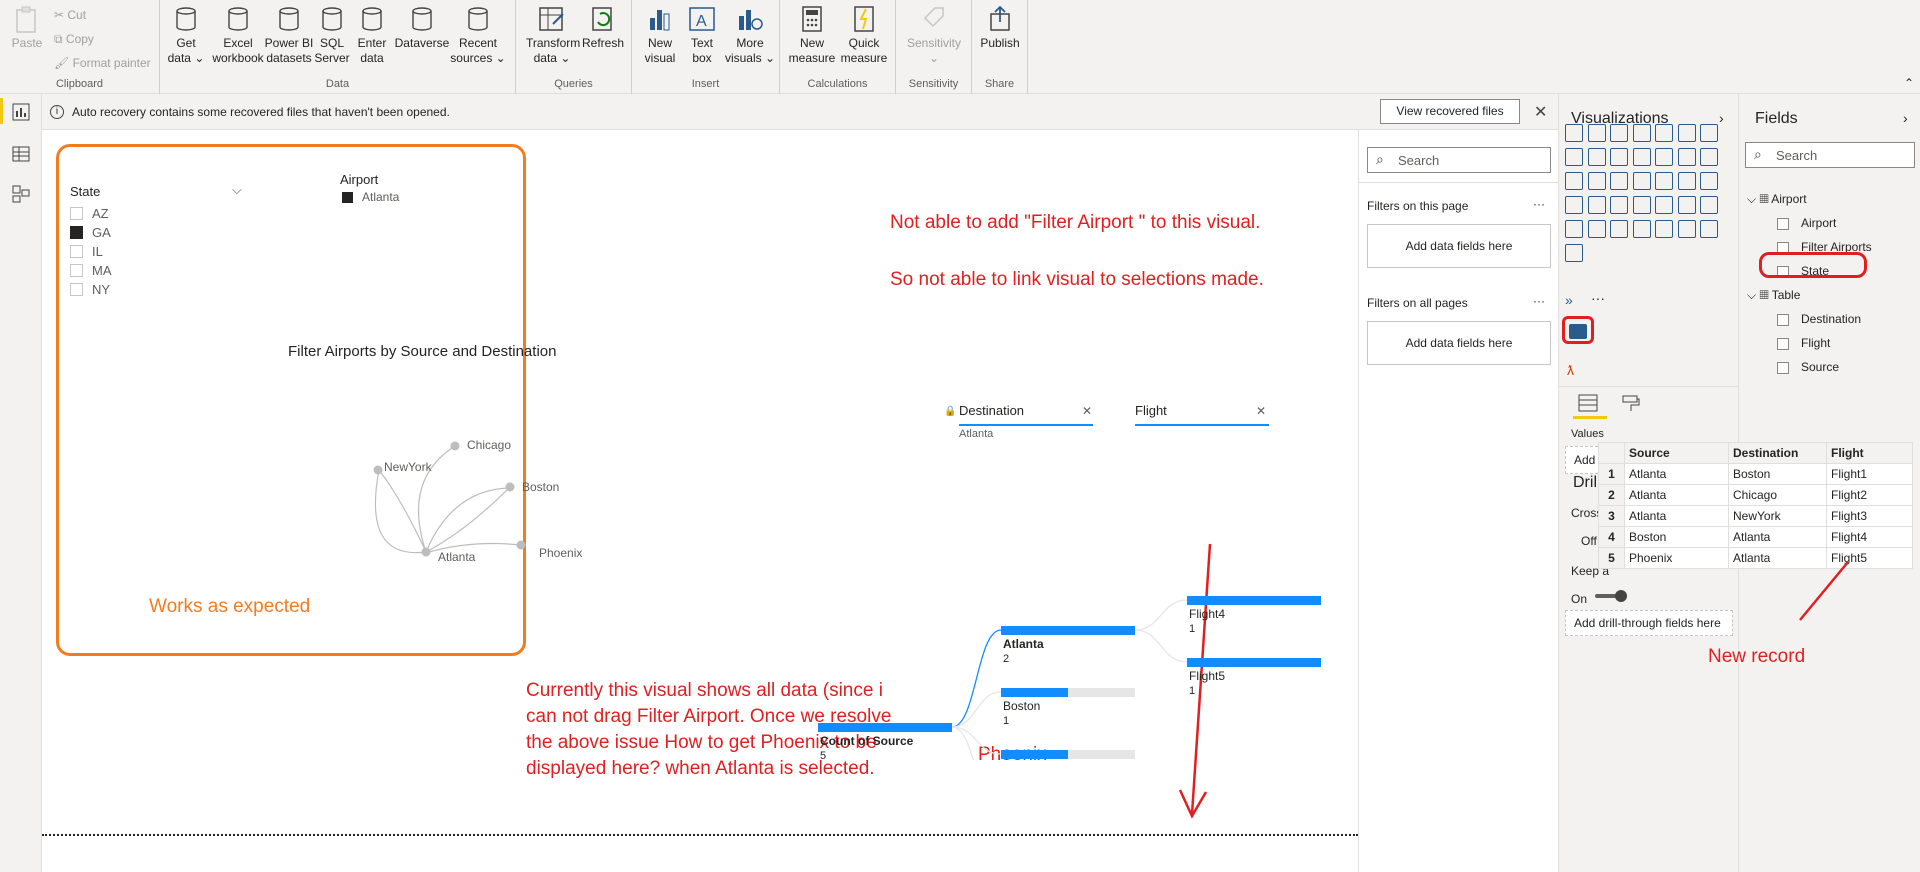  I want to click on data-source-button: SQL Server, so click(332, 35).